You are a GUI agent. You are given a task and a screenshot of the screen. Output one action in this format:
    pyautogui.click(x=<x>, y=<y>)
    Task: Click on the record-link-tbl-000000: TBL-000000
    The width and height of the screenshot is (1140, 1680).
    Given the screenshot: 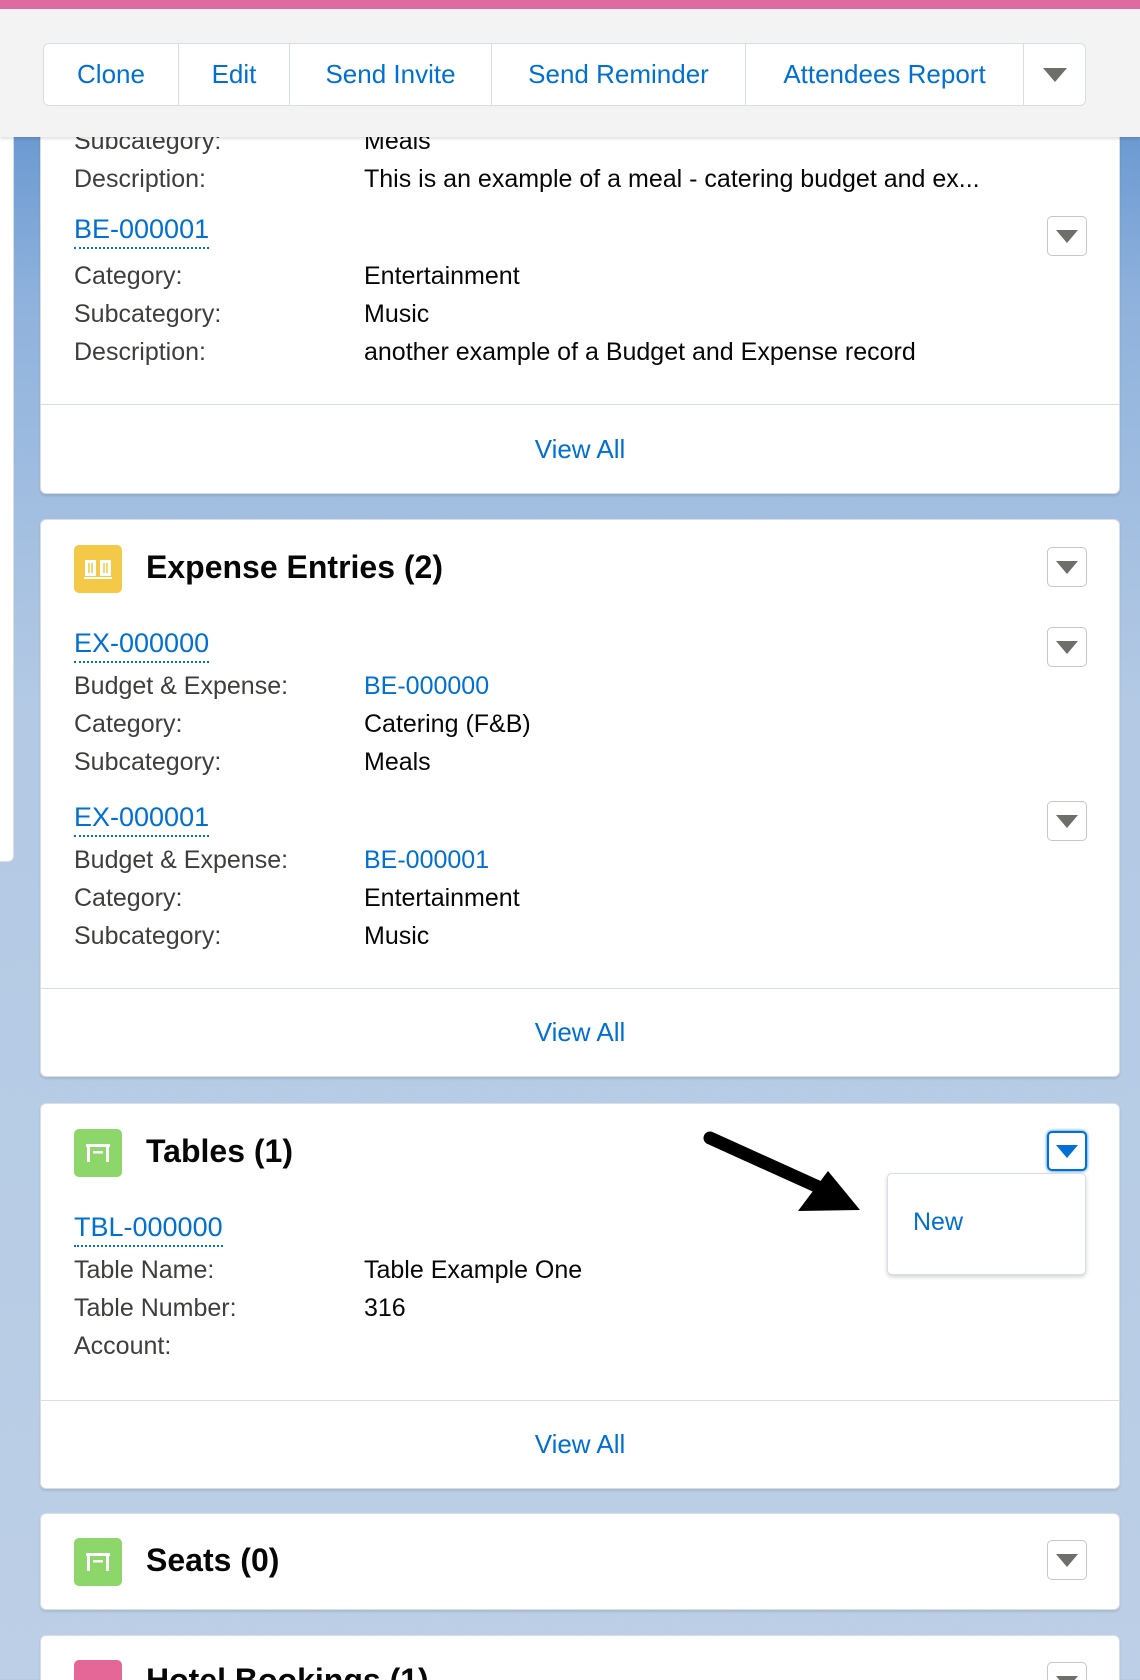 What is the action you would take?
    pyautogui.click(x=148, y=1229)
    